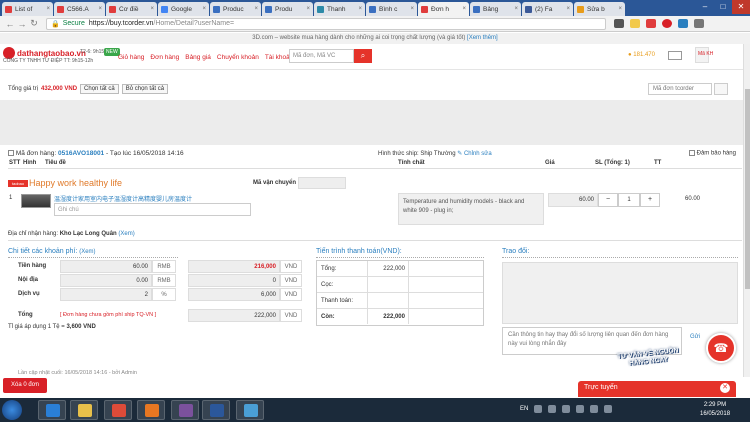 This screenshot has width=750, height=422. I want to click on close-window-button: ✕, so click(741, 7).